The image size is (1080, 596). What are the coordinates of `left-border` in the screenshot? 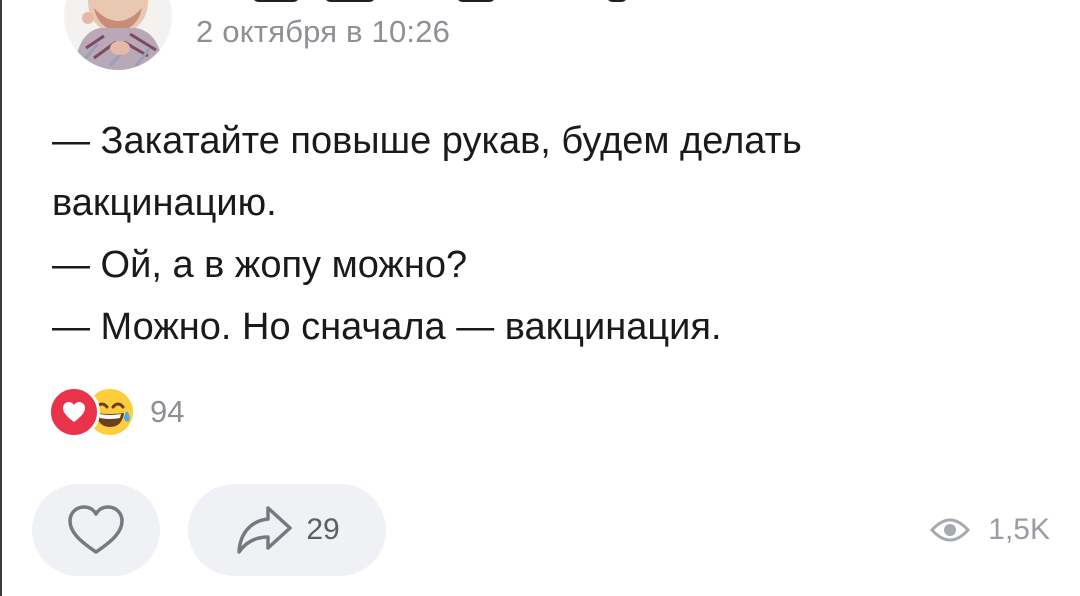 It's located at (1, 298).